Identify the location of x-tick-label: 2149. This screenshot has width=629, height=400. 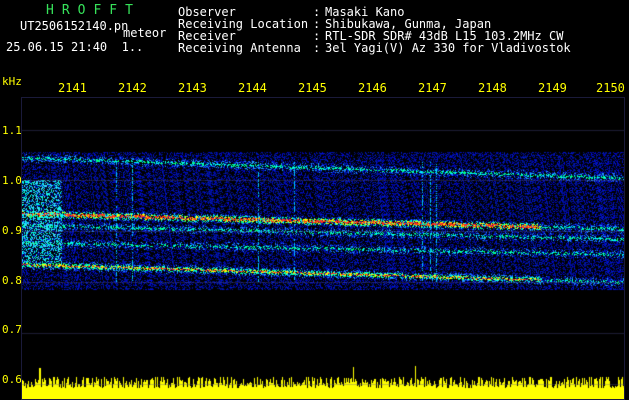
(552, 88).